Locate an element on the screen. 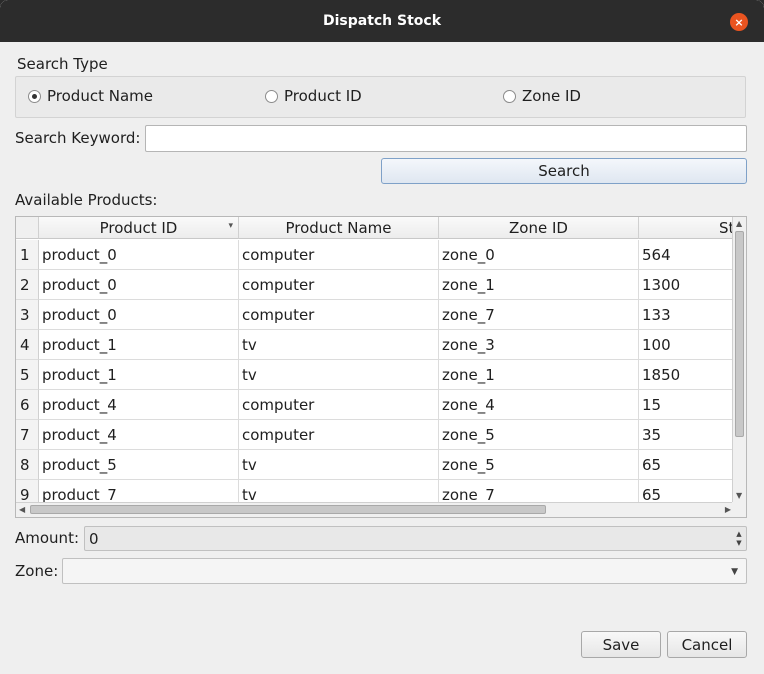 Image resolution: width=764 pixels, height=674 pixels. cell-product-id: product_5 is located at coordinates (139, 465).